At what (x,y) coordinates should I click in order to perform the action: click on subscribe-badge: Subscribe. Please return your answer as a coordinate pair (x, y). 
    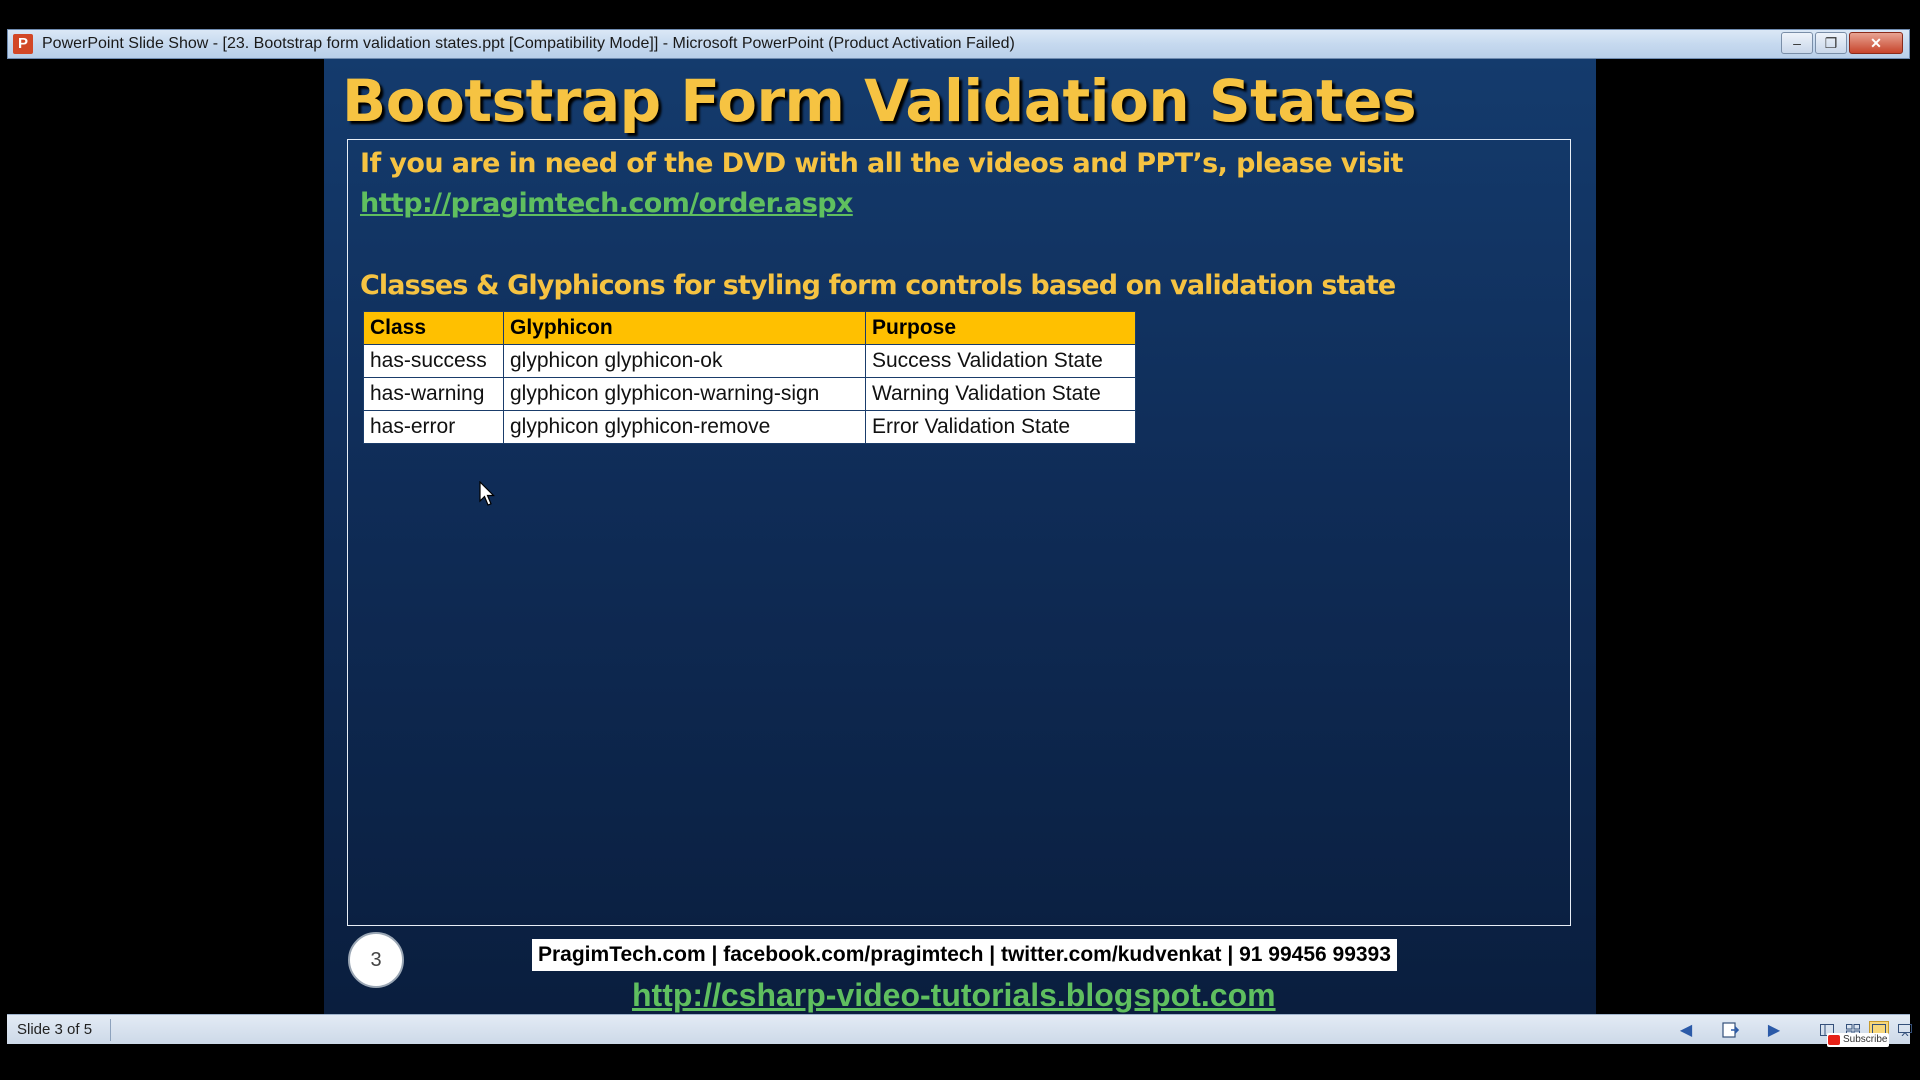
    Looking at the image, I should click on (1858, 1040).